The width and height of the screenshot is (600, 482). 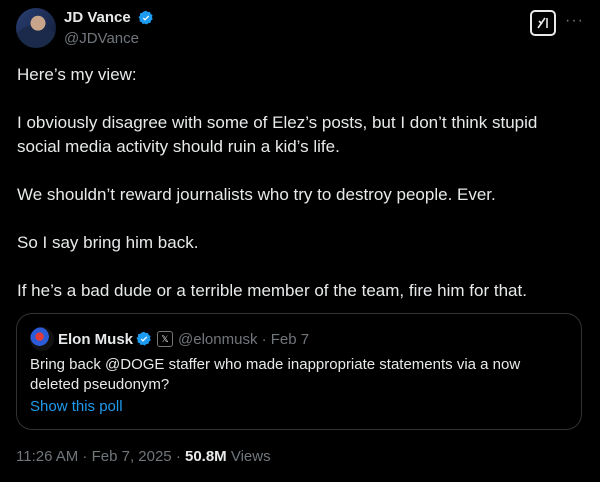 I want to click on grok-icon, so click(x=542, y=23).